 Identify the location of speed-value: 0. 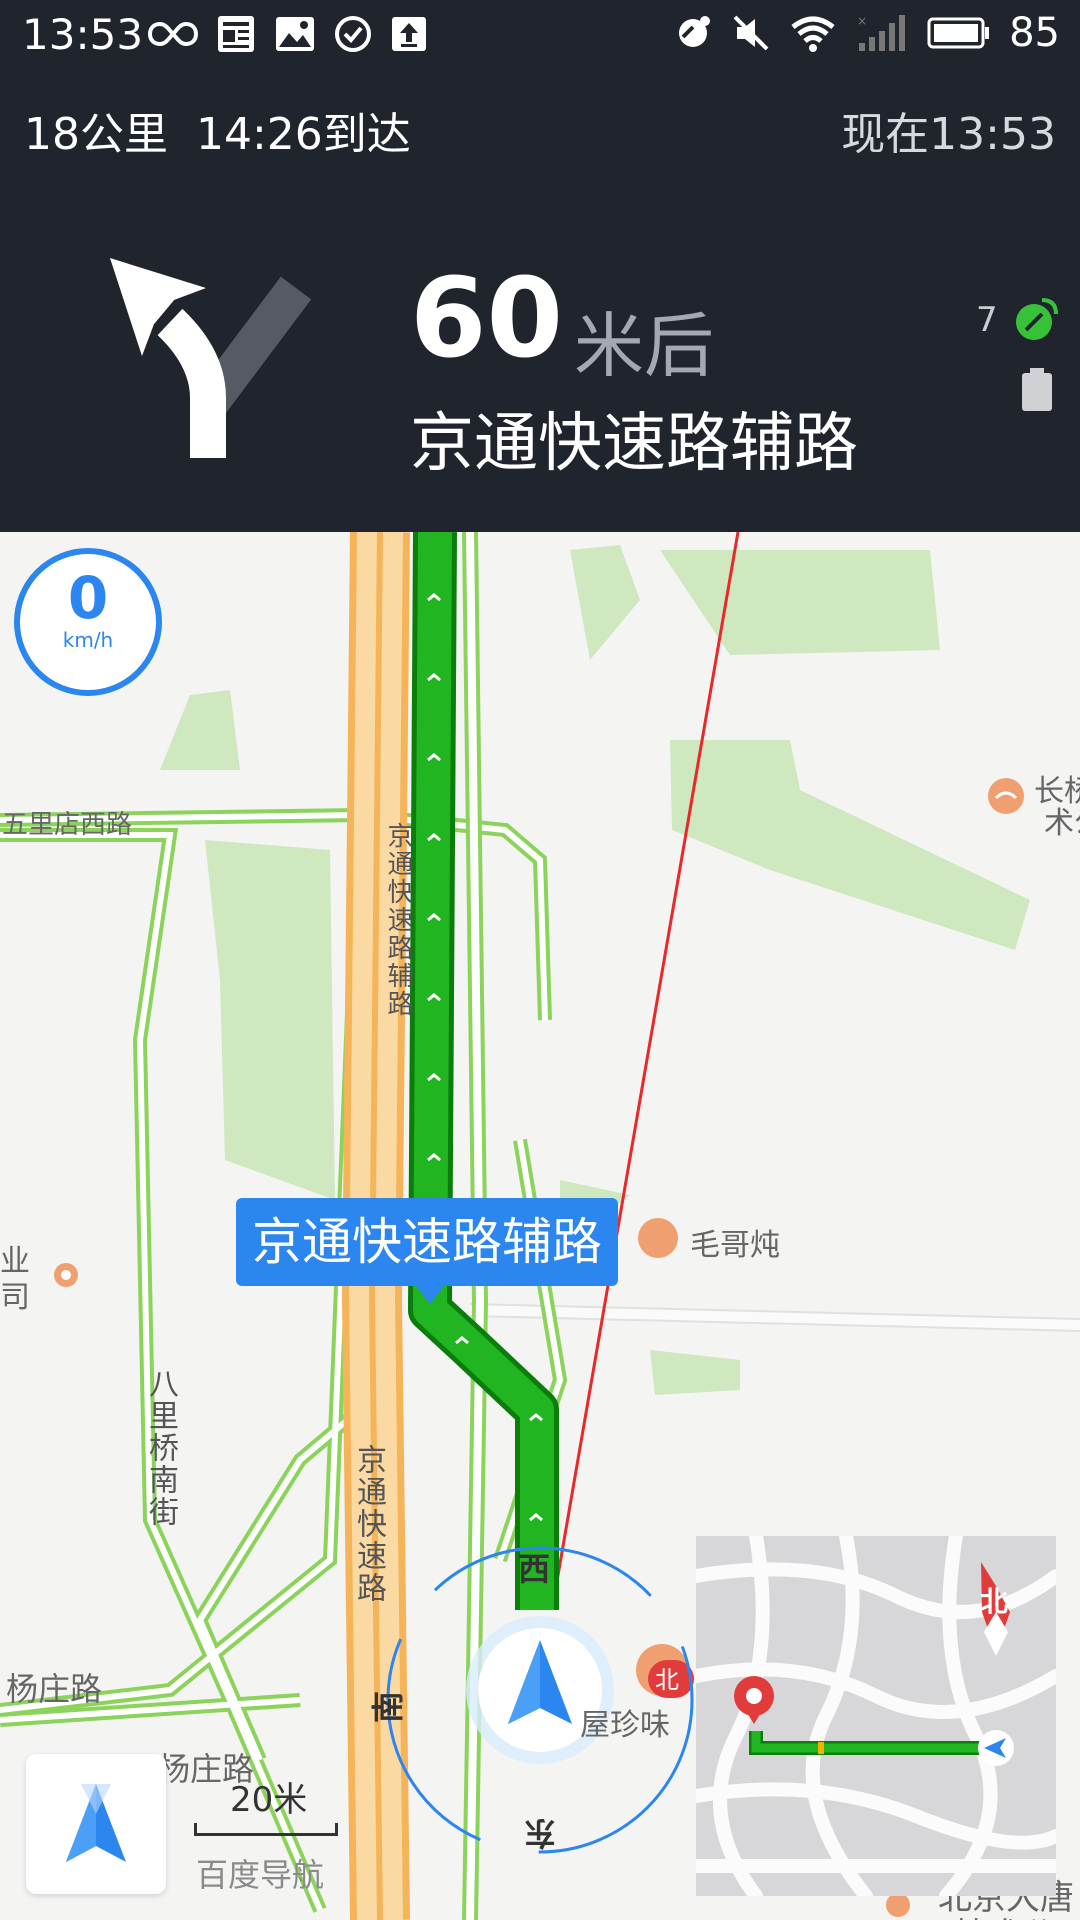
(88, 598).